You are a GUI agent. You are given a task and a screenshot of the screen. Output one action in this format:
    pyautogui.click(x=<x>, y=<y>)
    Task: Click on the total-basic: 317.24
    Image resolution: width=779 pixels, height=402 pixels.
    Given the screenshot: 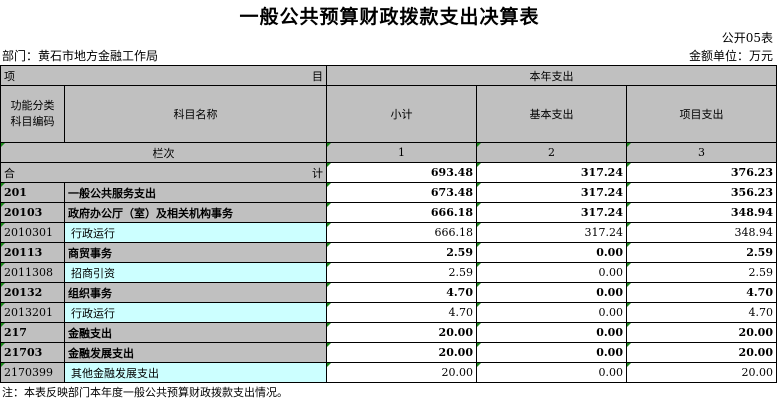 What is the action you would take?
    pyautogui.click(x=551, y=172)
    